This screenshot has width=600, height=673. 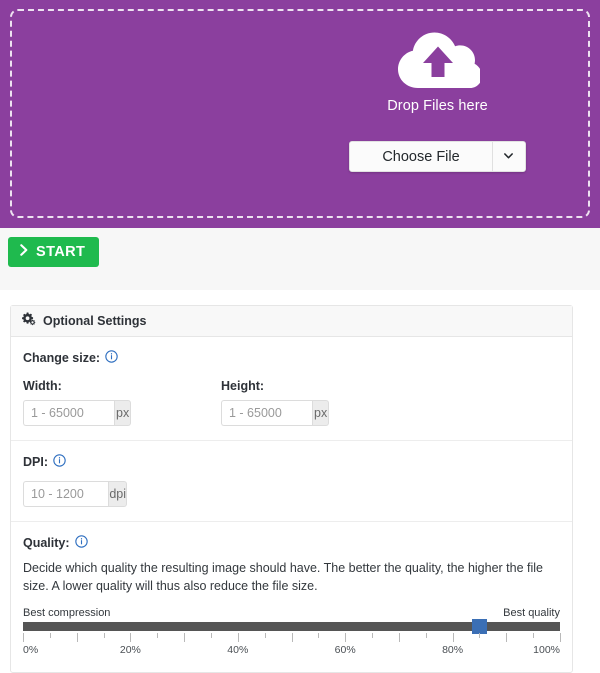 What do you see at coordinates (42, 386) in the screenshot?
I see `width-label: Width:` at bounding box center [42, 386].